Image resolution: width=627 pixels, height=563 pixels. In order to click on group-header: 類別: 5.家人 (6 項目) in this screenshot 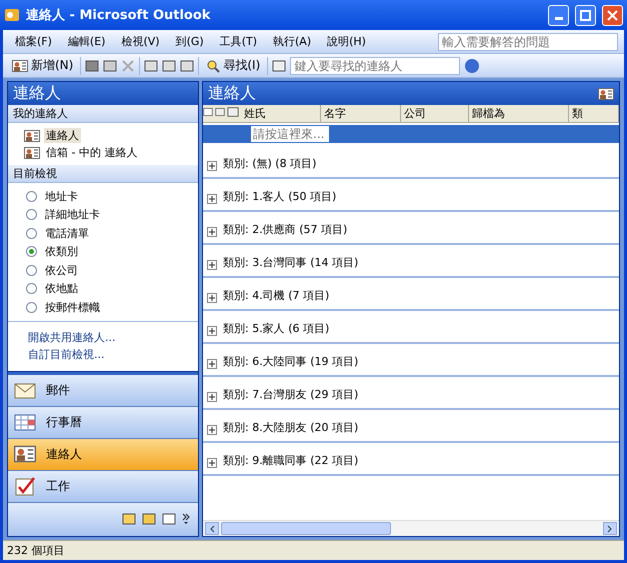, I will do `click(276, 328)`.